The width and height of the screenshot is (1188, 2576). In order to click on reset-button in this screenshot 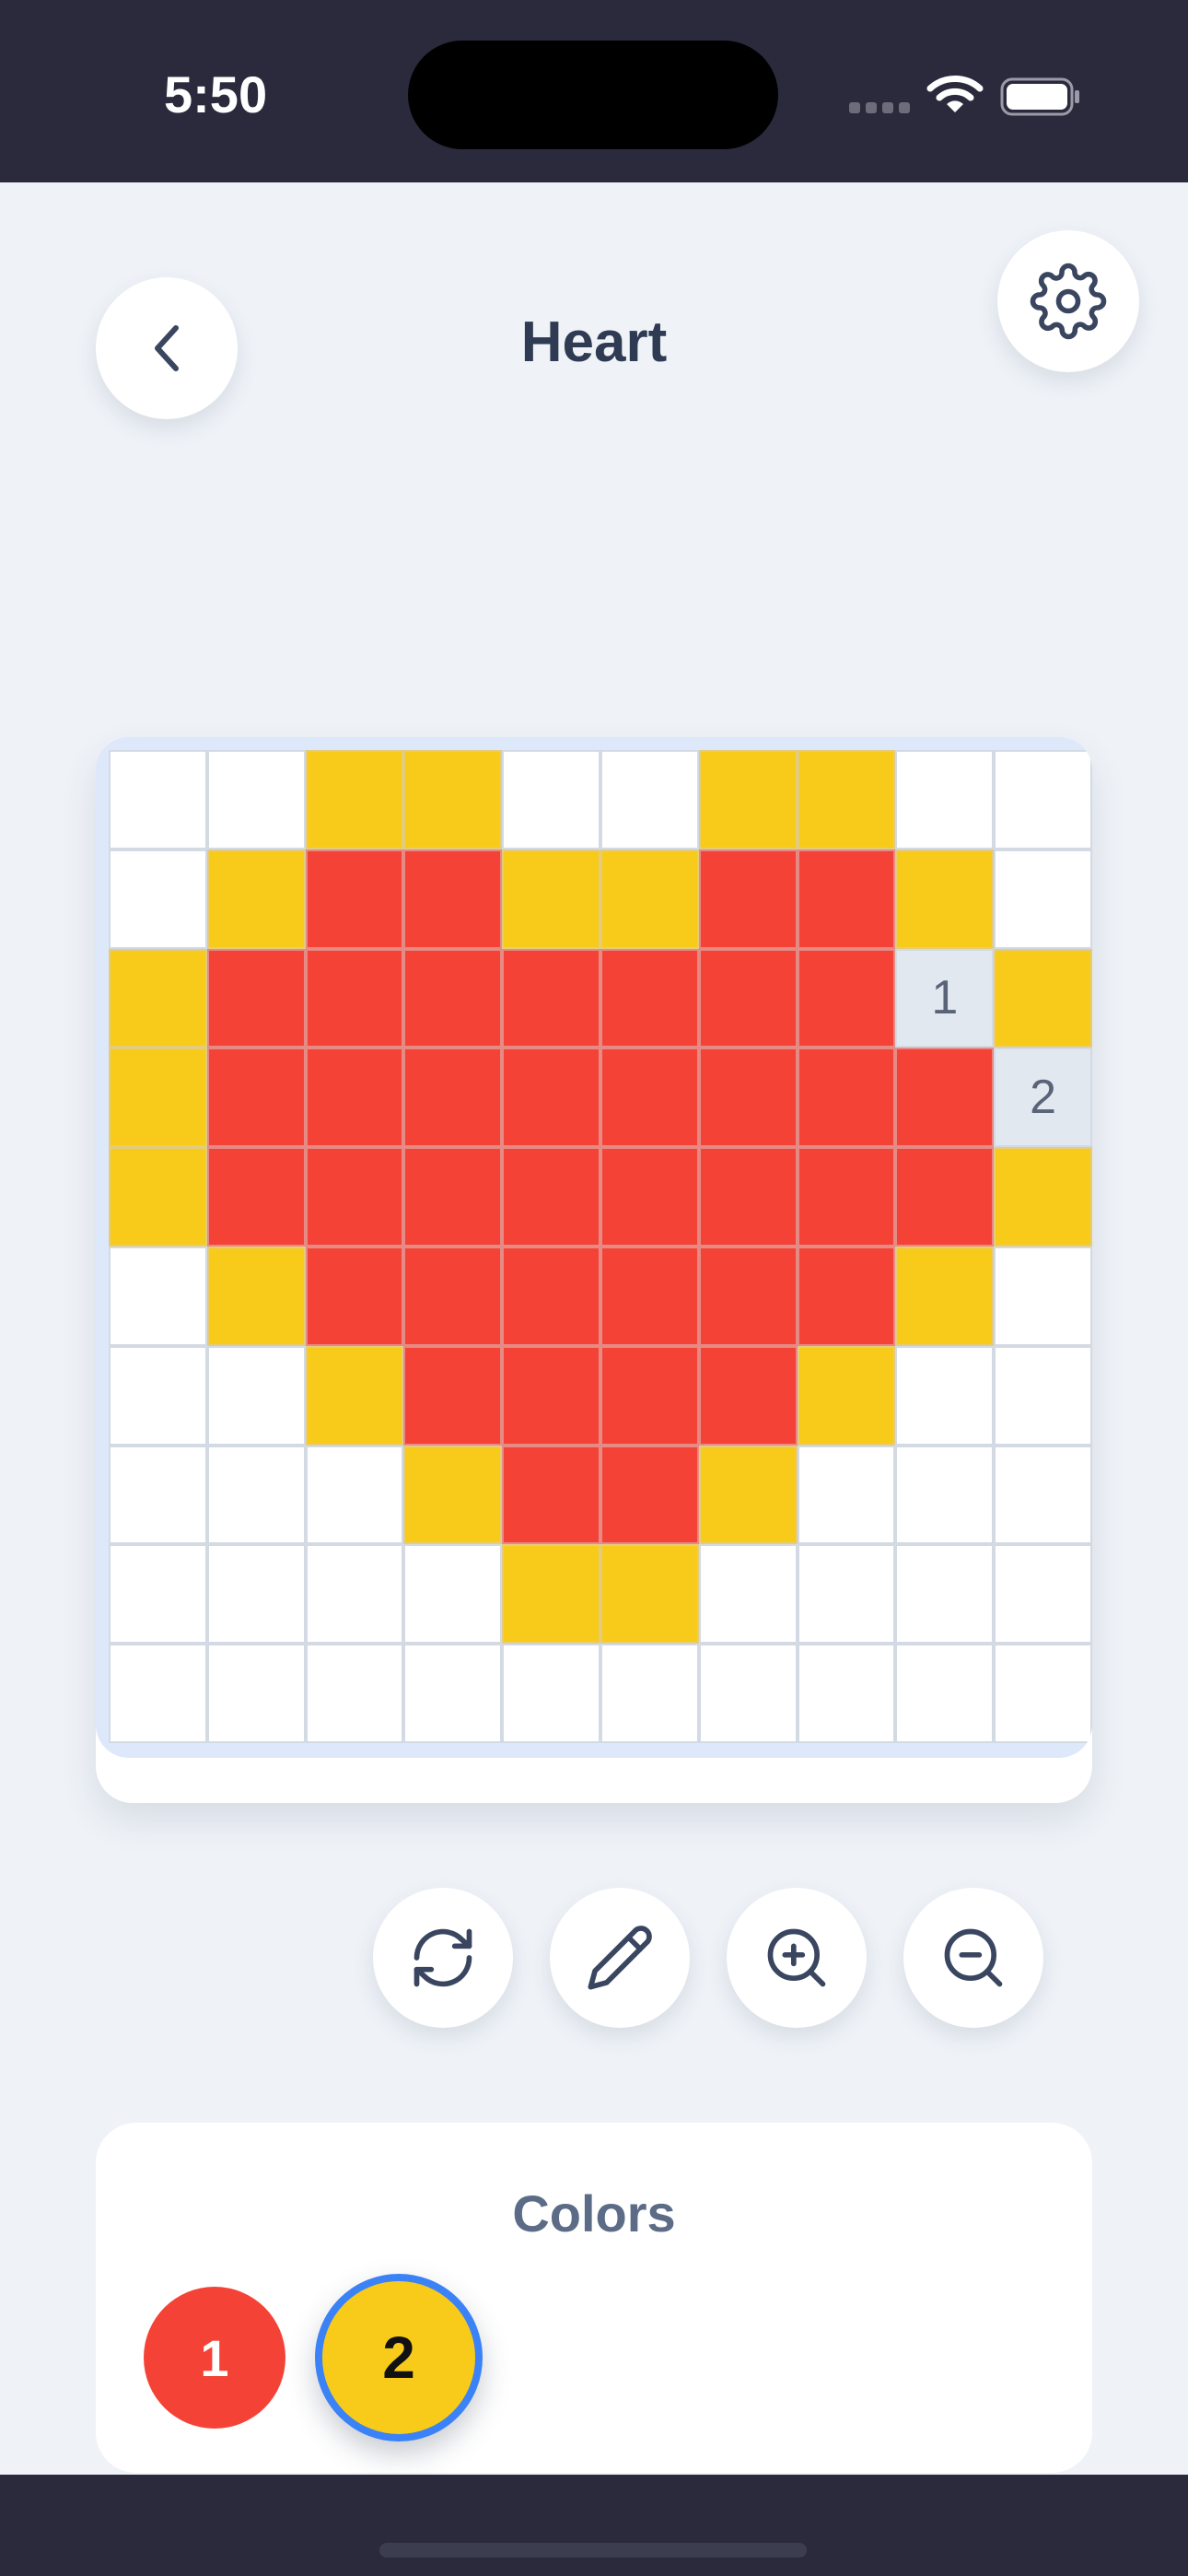, I will do `click(443, 1958)`.